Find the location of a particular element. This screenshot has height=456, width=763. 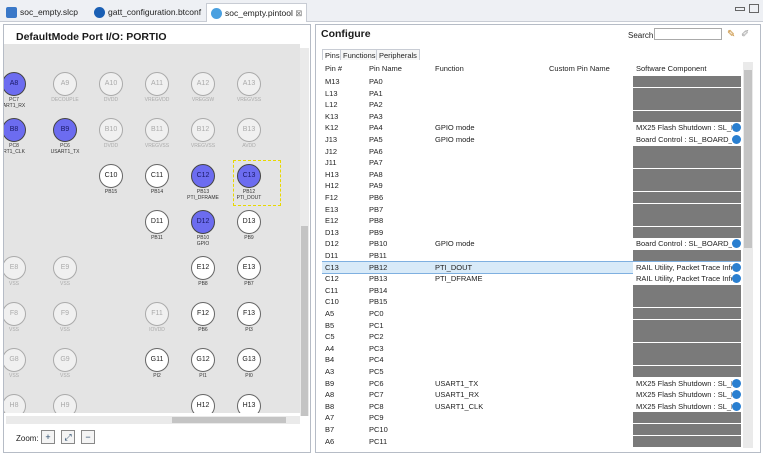

pin-a12: A12 is located at coordinates (203, 84).